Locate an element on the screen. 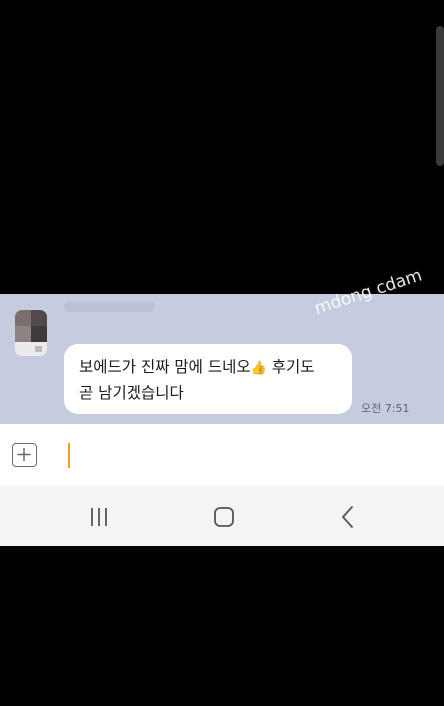 The height and width of the screenshot is (706, 444). attach-button is located at coordinates (24, 455).